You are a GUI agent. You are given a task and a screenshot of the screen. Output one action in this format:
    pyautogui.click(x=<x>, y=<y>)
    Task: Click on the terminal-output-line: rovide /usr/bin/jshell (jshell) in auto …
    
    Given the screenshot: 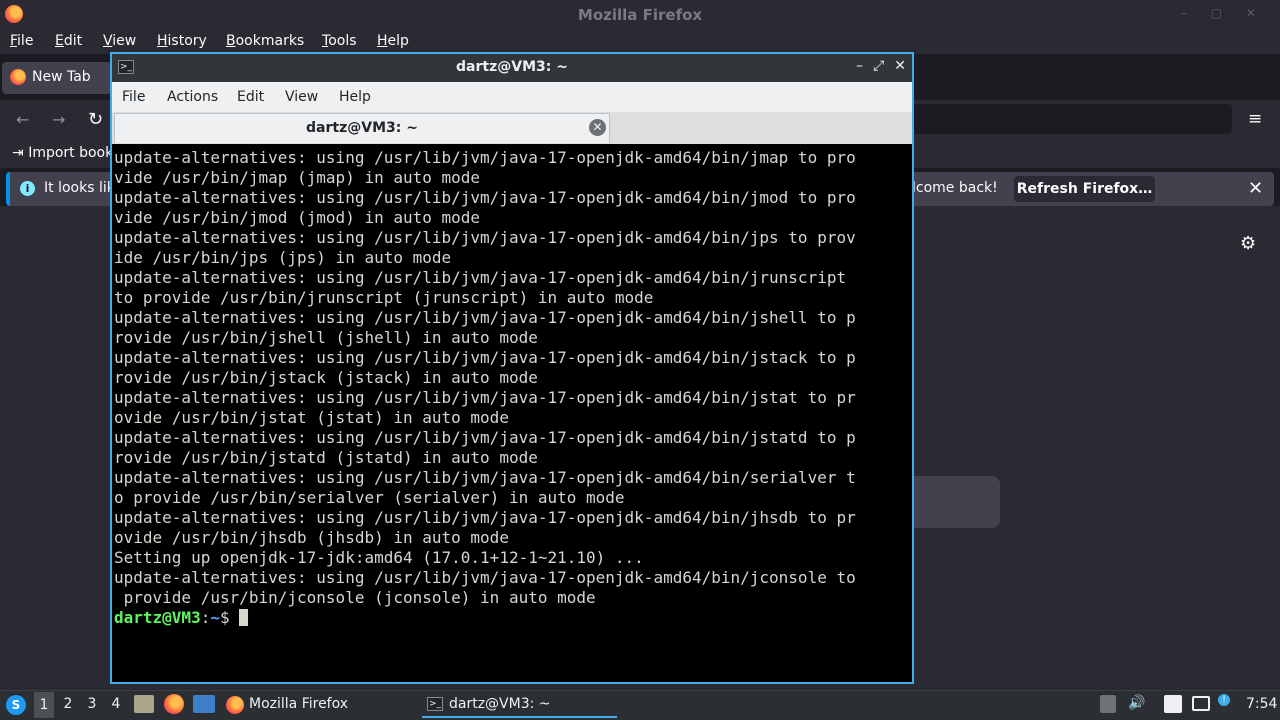 What is the action you would take?
    pyautogui.click(x=326, y=337)
    